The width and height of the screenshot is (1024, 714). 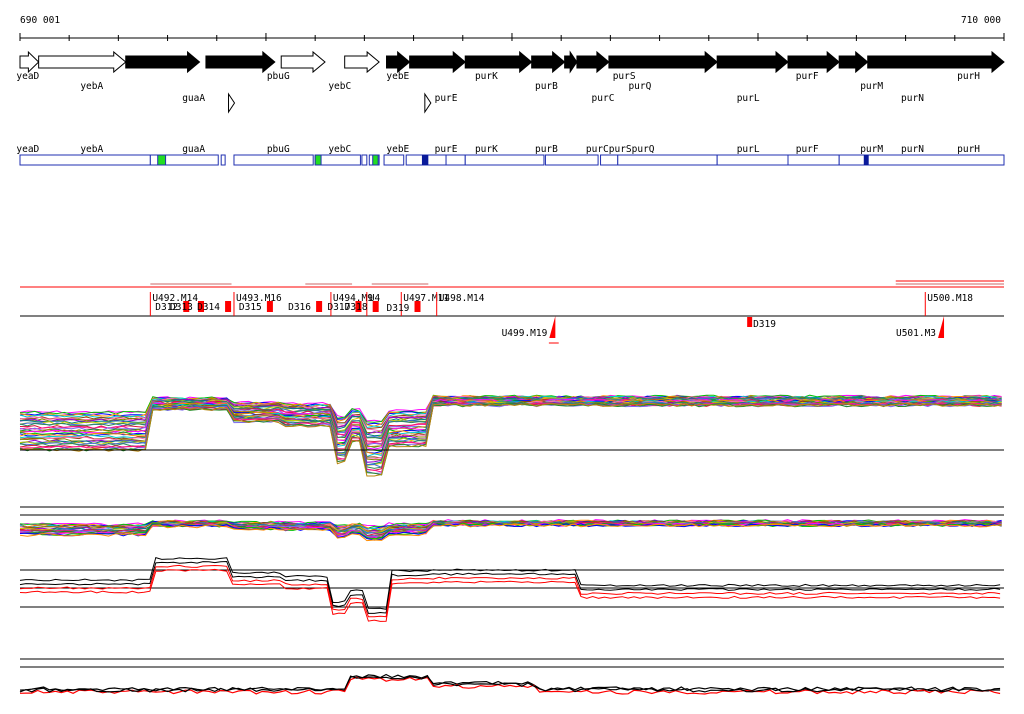 What do you see at coordinates (663, 62) in the screenshot?
I see `gene-arrow-purL` at bounding box center [663, 62].